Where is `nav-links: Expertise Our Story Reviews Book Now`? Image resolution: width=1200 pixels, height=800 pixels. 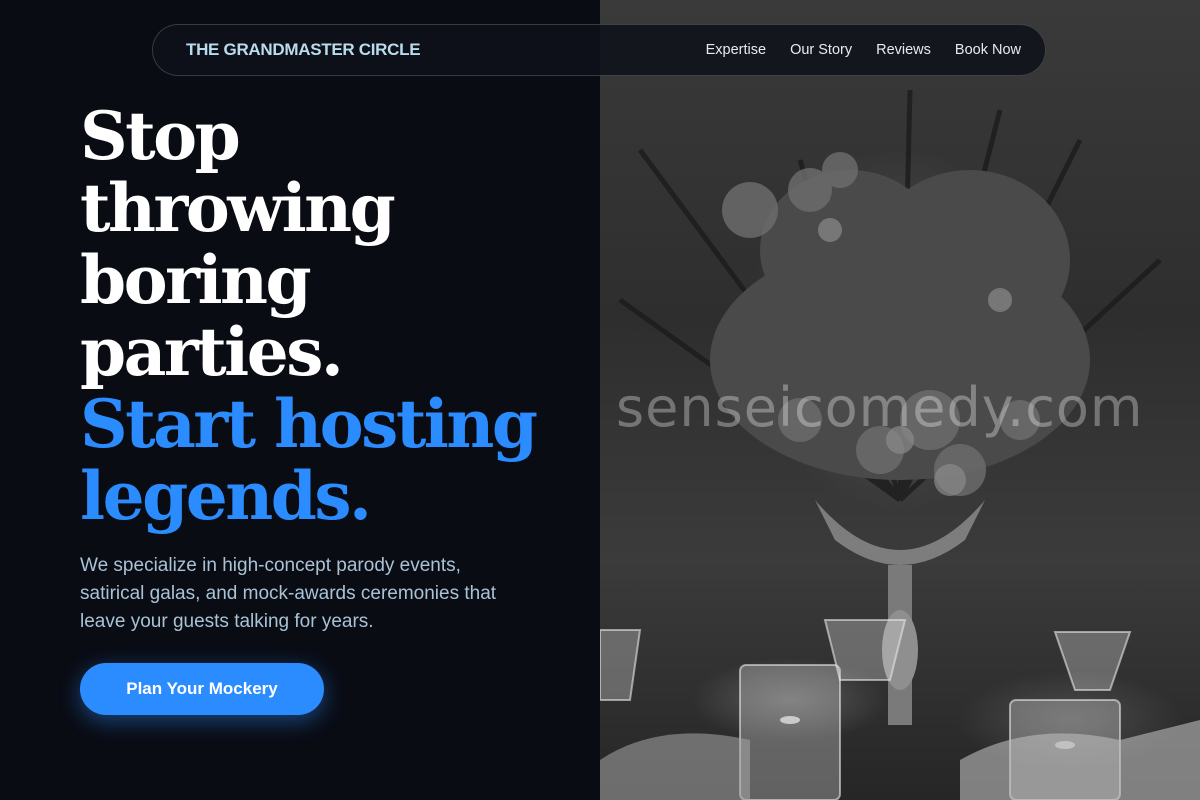 nav-links: Expertise Our Story Reviews Book Now is located at coordinates (863, 50).